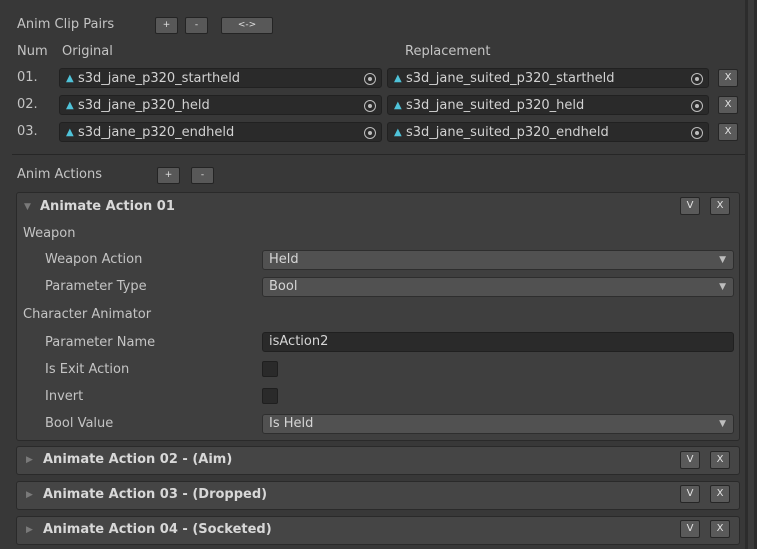 The height and width of the screenshot is (549, 757). Describe the element at coordinates (87, 51) in the screenshot. I see `column-original-header: Original` at that location.